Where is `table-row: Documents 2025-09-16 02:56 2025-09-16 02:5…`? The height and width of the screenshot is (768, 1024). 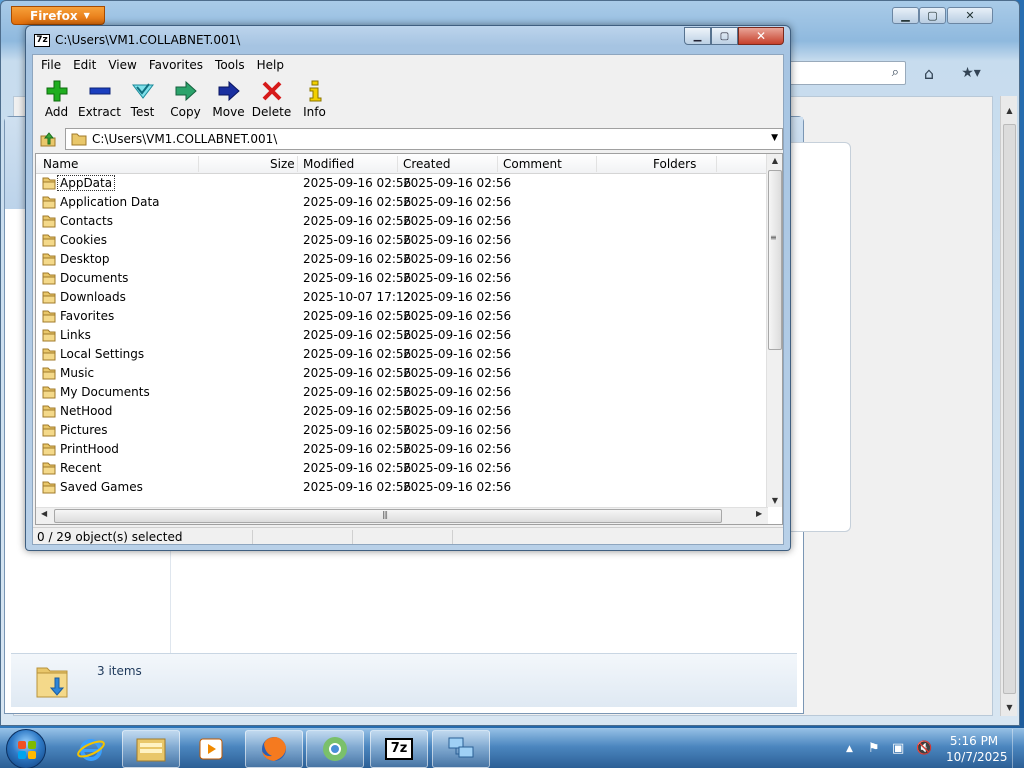
table-row: Documents 2025-09-16 02:56 2025-09-16 02:5… is located at coordinates (402, 278).